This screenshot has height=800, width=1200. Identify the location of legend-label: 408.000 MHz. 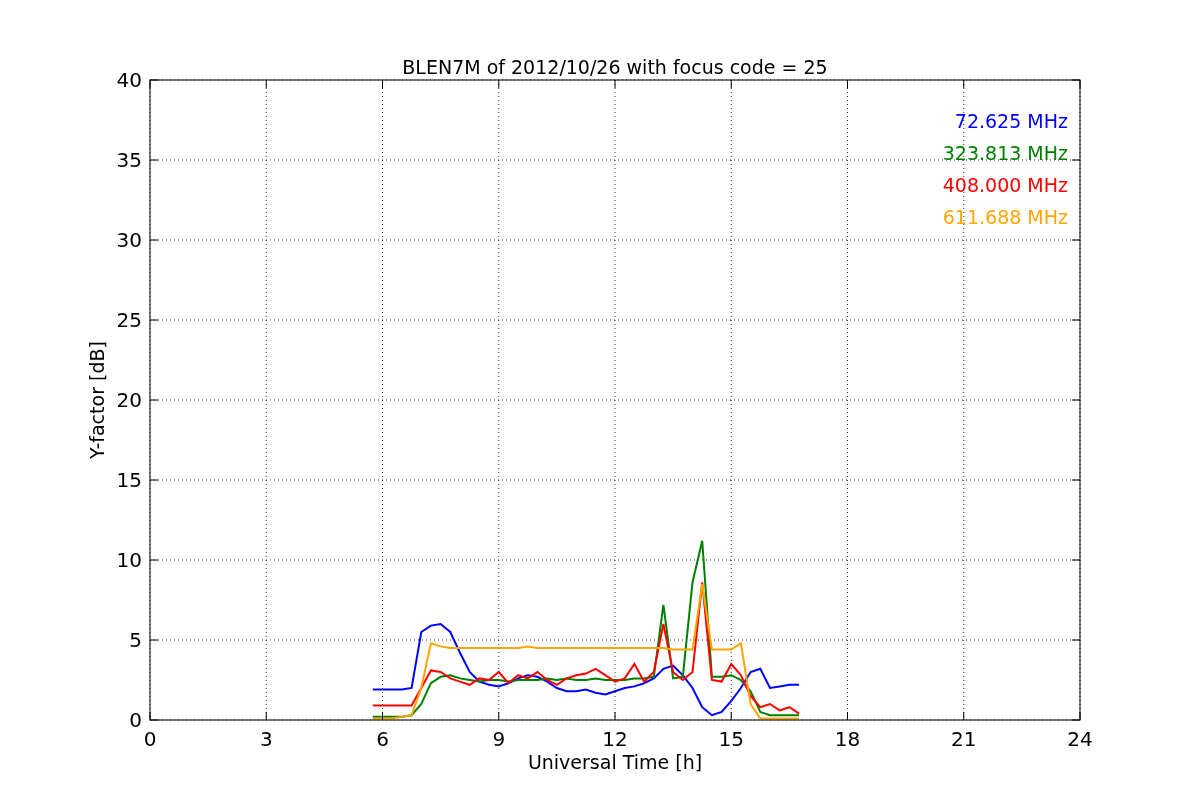
(1005, 185).